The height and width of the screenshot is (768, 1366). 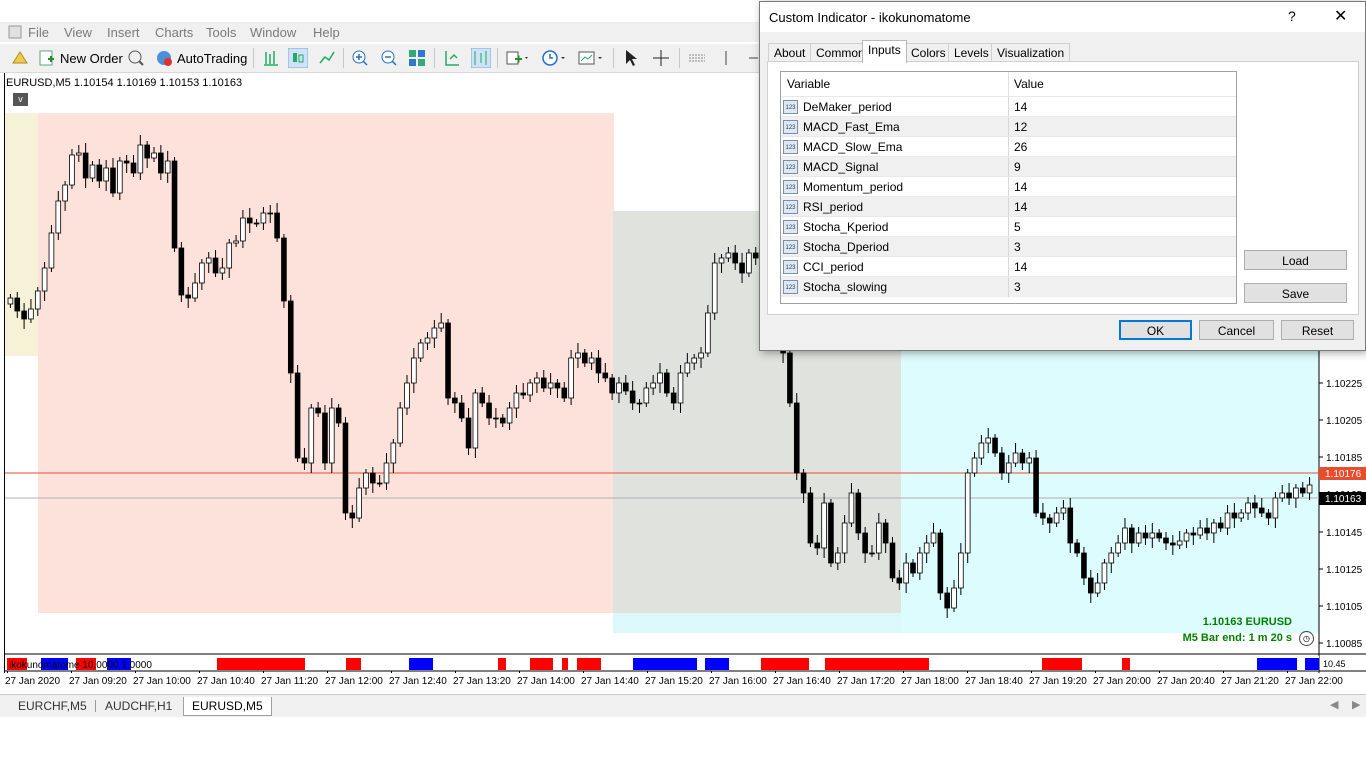 What do you see at coordinates (1008, 106) in the screenshot?
I see `input-row: 123 DeMaker_period 14` at bounding box center [1008, 106].